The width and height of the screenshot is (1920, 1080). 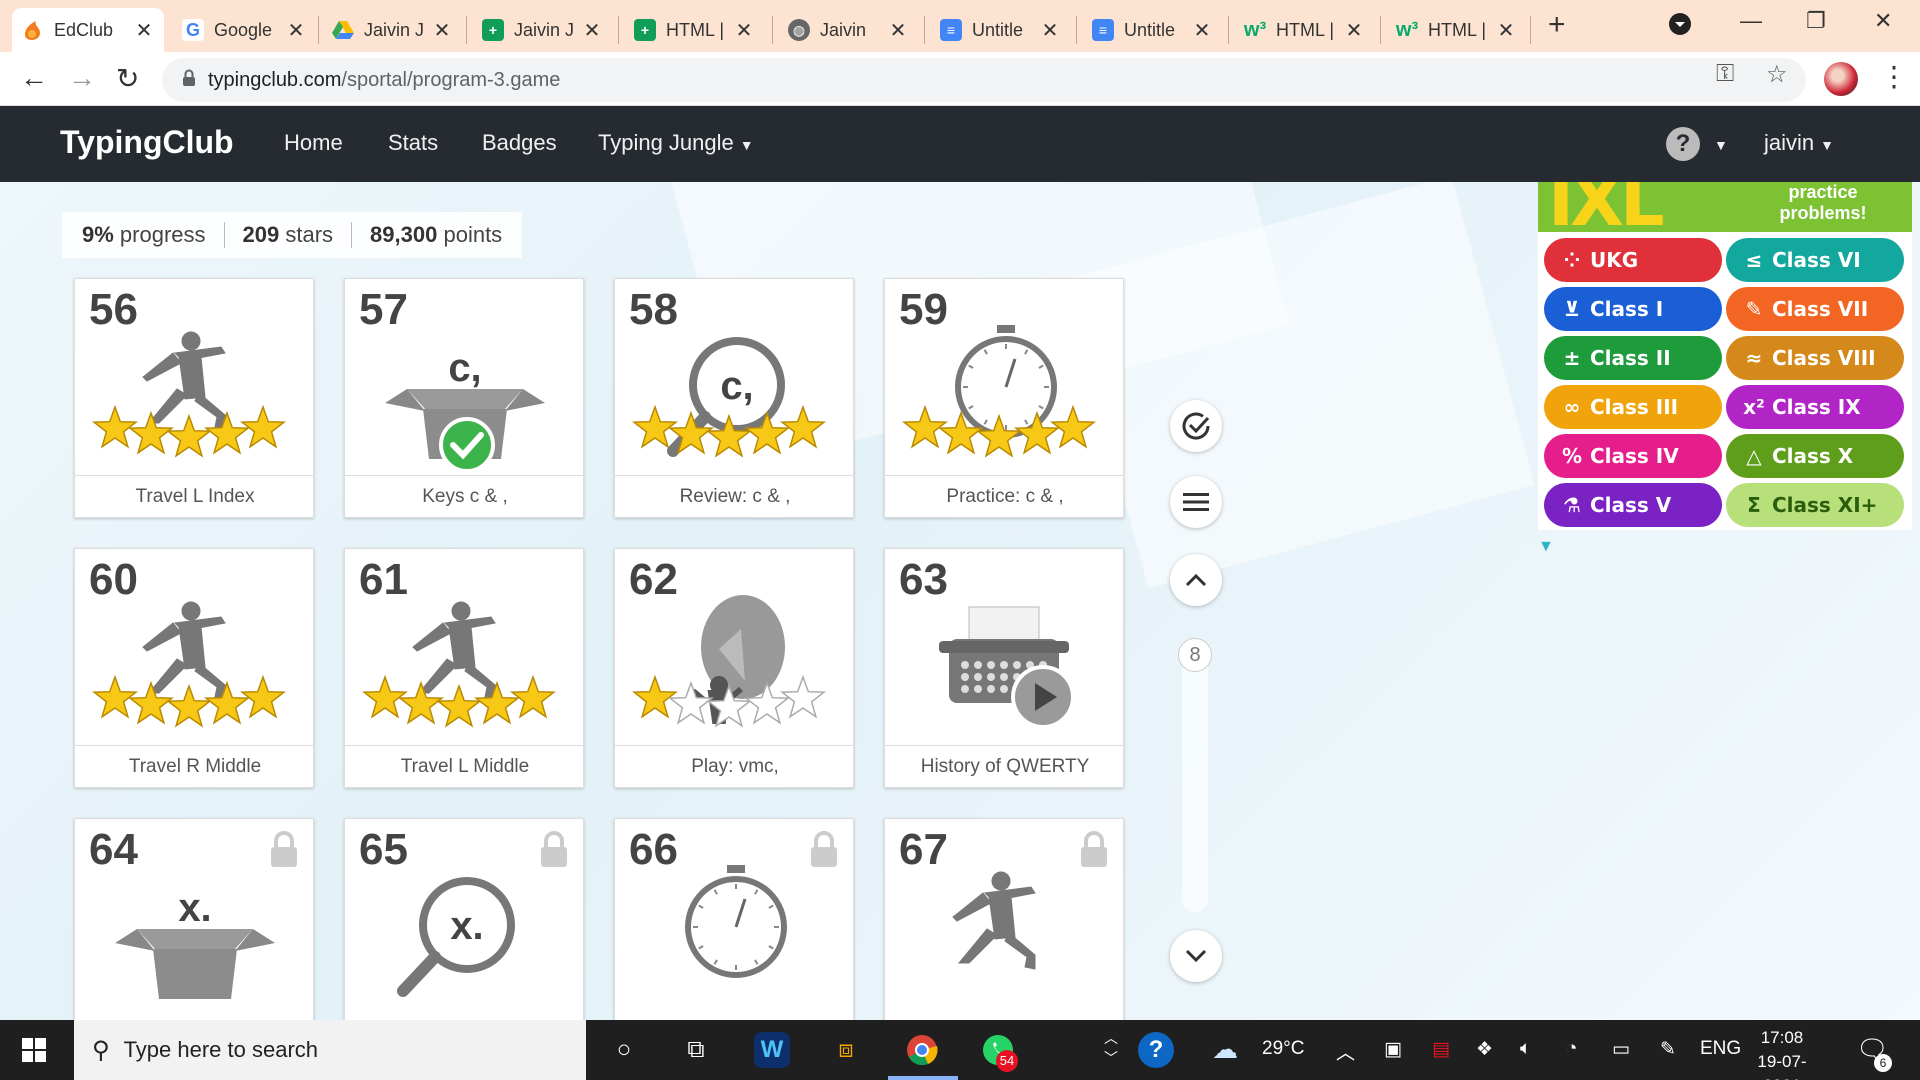 What do you see at coordinates (1815, 309) in the screenshot?
I see `ixl-class-button: ✎ Class VII` at bounding box center [1815, 309].